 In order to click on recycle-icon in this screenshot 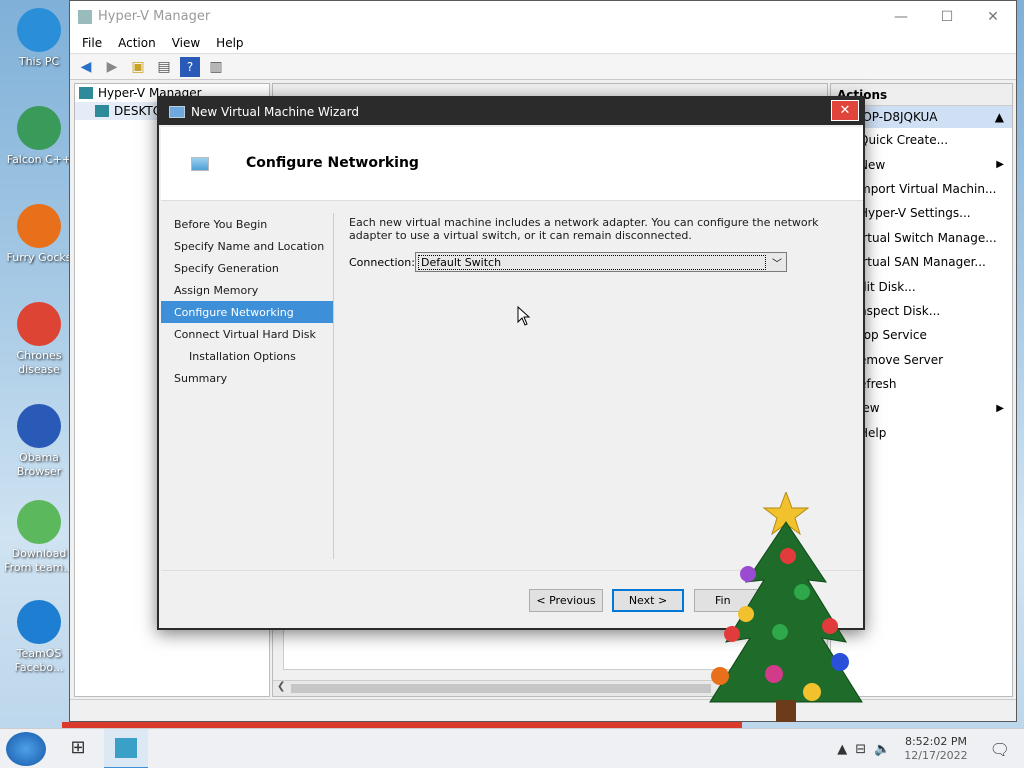, I will do `click(39, 128)`.